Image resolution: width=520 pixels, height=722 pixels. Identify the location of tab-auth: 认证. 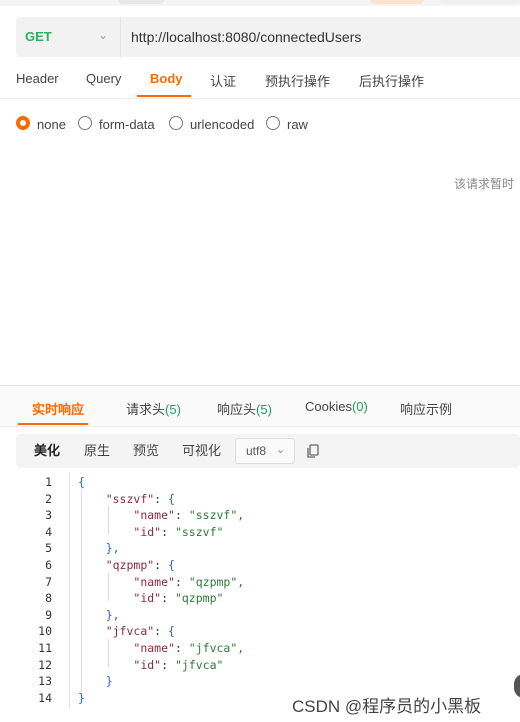
(223, 80).